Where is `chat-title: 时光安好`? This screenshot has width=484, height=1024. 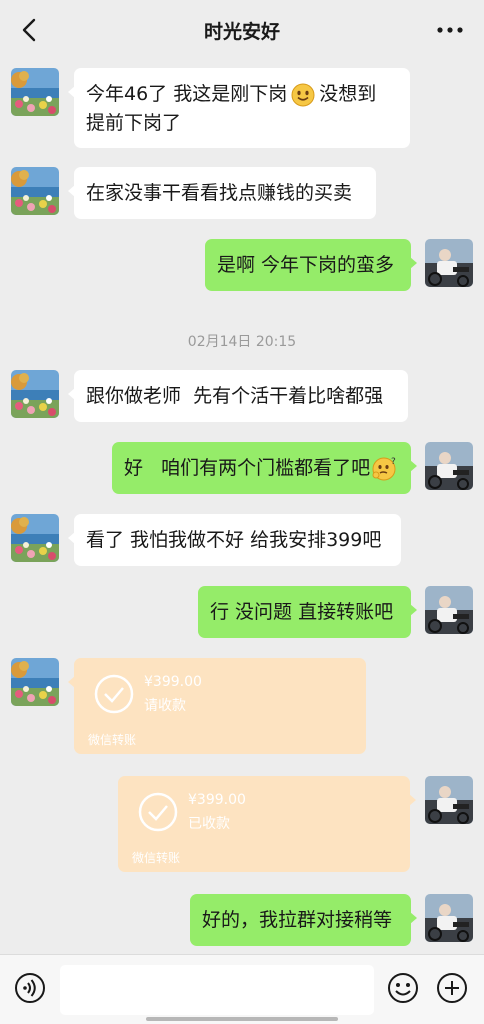
chat-title: 时光安好 is located at coordinates (241, 32).